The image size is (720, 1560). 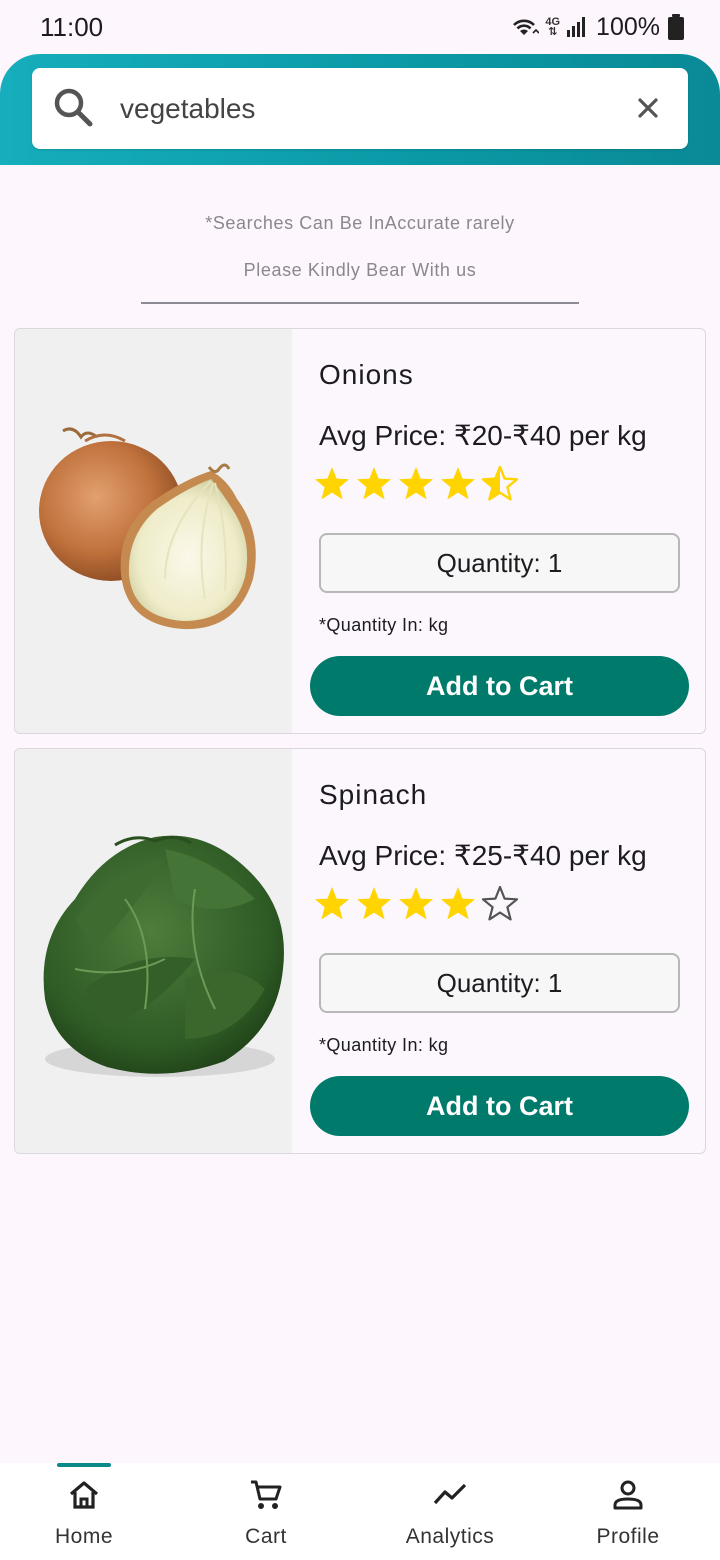 I want to click on nav-label-cart: Cart, so click(x=266, y=1536).